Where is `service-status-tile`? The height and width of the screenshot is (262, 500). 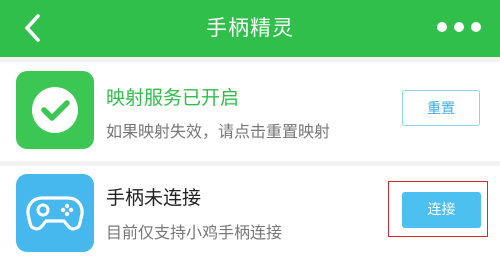
service-status-tile is located at coordinates (55, 110).